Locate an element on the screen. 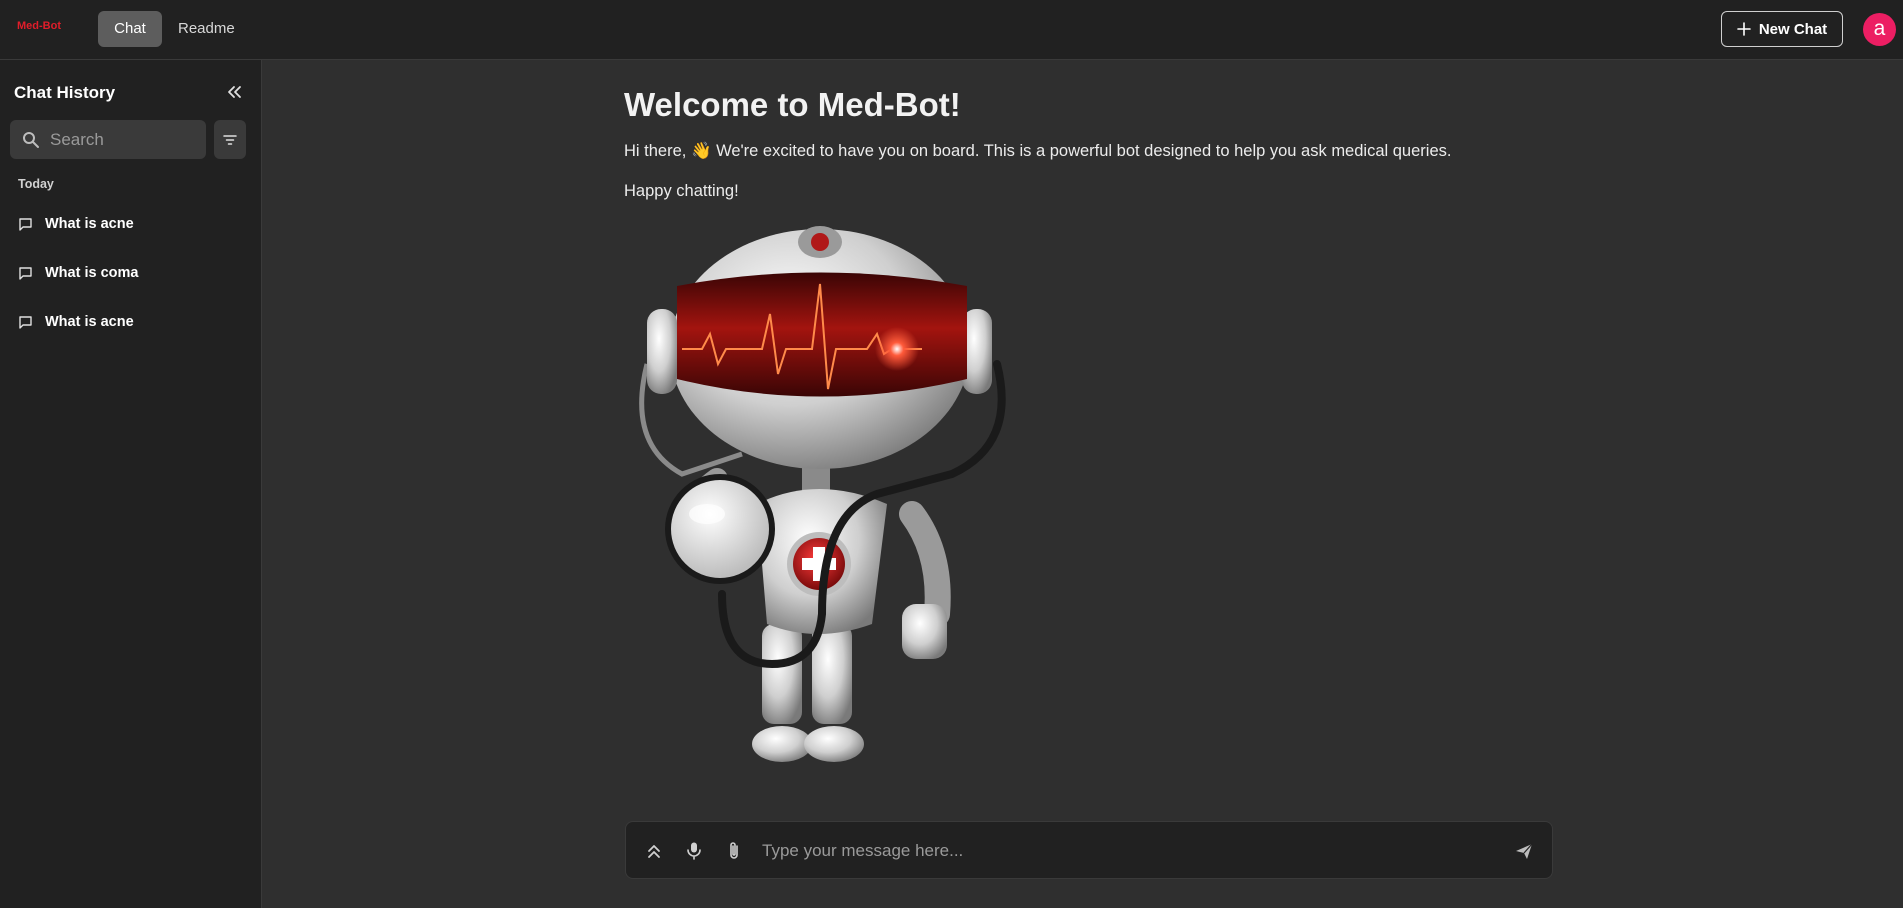 This screenshot has height=908, width=1903. user-avatar: a is located at coordinates (1879, 29).